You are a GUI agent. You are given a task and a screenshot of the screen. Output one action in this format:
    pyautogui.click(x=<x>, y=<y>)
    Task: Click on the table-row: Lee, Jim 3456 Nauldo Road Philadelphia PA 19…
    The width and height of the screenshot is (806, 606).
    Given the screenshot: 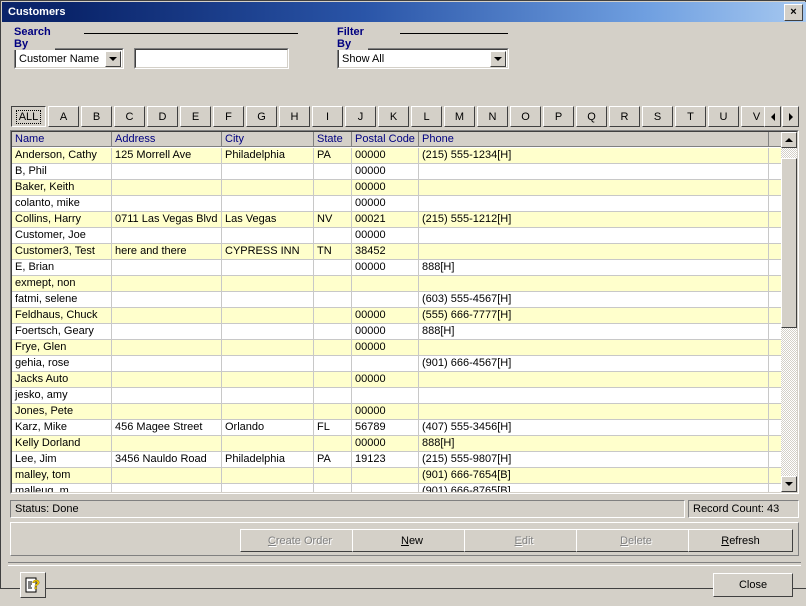 What is the action you would take?
    pyautogui.click(x=396, y=460)
    